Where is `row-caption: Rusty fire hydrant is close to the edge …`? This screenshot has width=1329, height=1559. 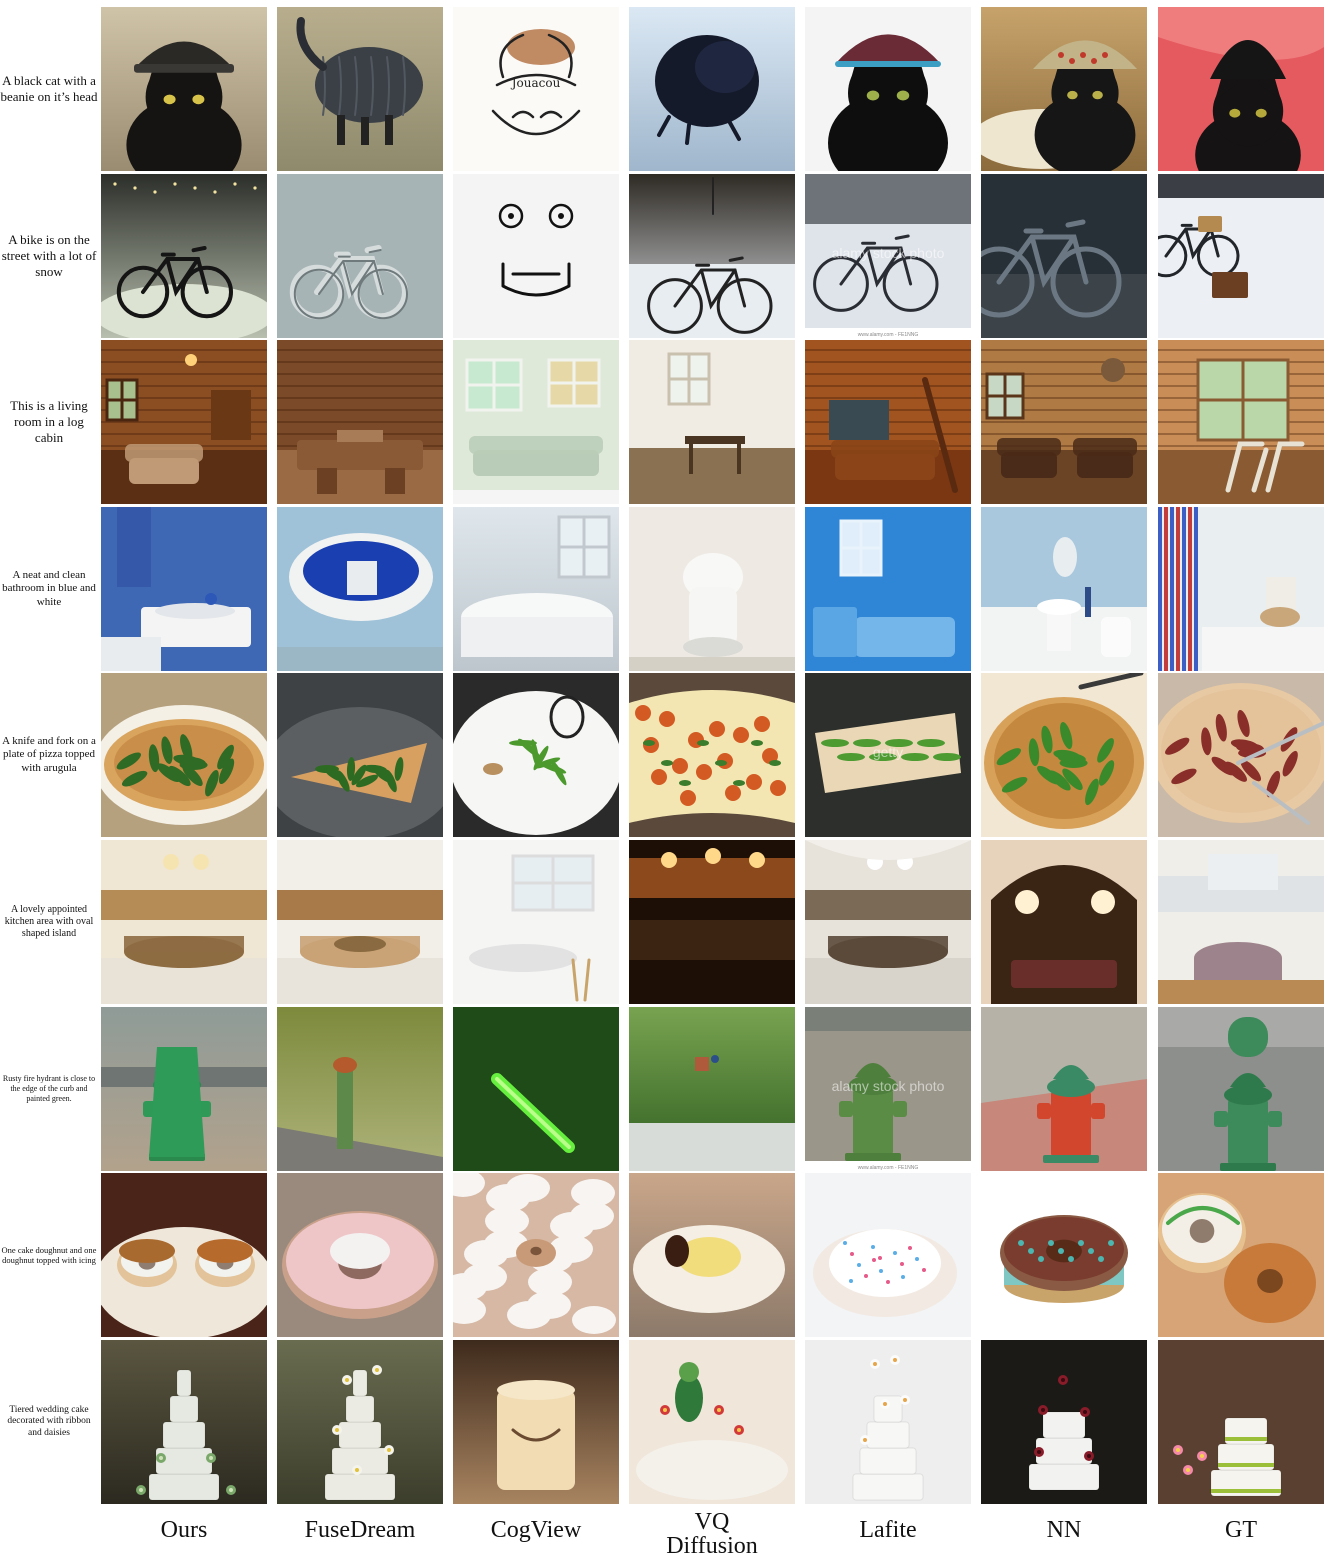 row-caption: Rusty fire hydrant is close to the edge … is located at coordinates (49, 1088).